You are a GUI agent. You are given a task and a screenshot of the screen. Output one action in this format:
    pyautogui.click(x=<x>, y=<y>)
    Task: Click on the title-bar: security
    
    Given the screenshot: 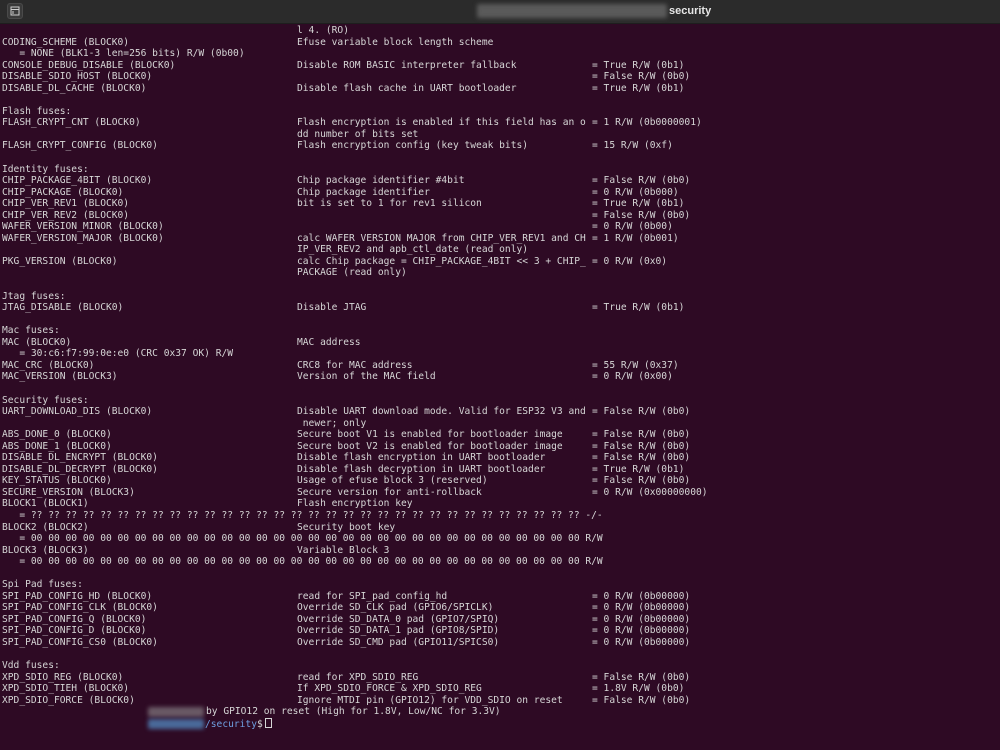 What is the action you would take?
    pyautogui.click(x=500, y=12)
    